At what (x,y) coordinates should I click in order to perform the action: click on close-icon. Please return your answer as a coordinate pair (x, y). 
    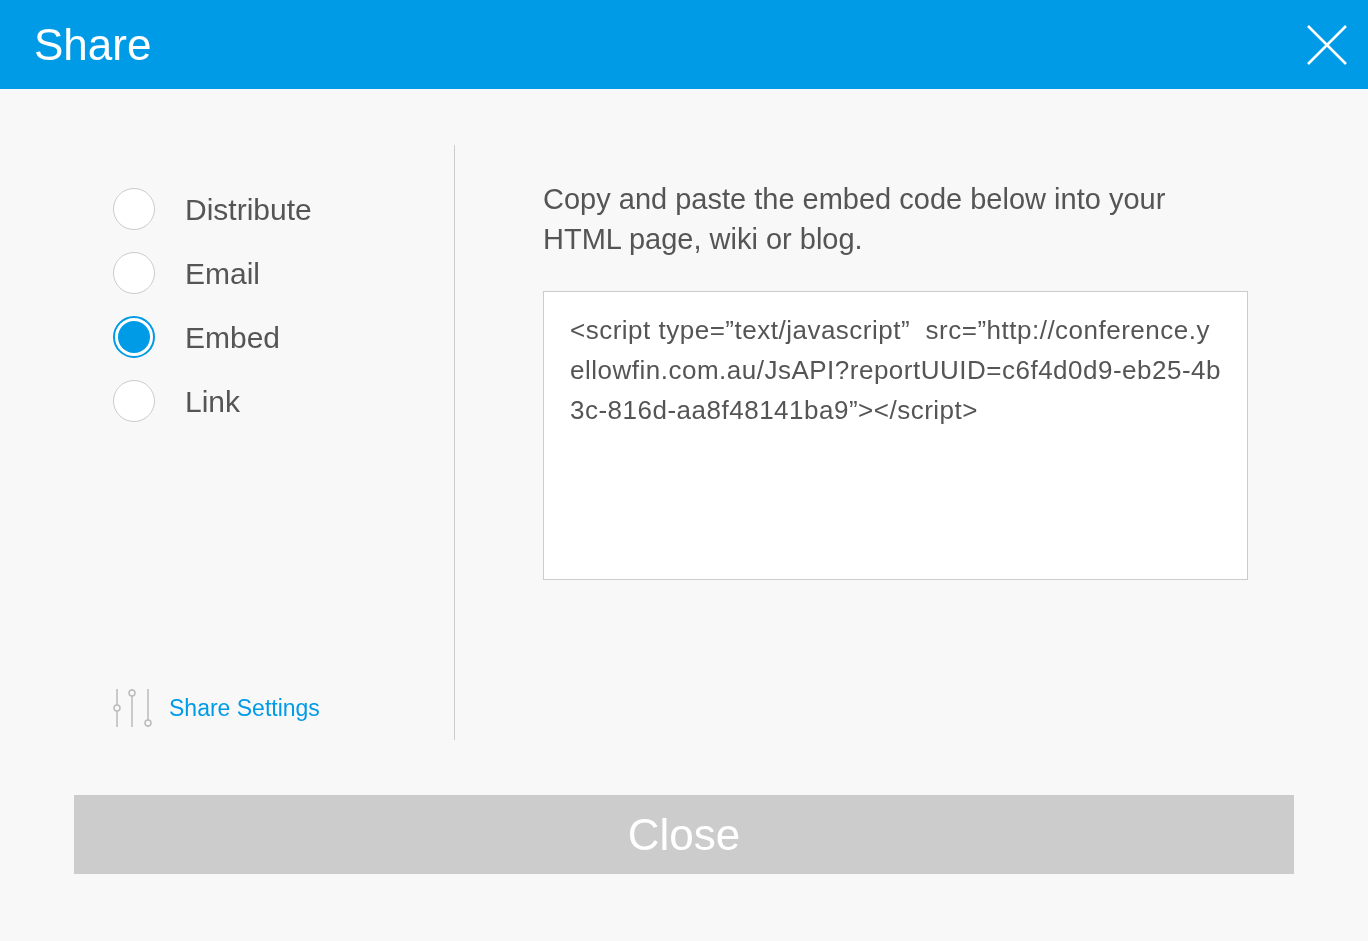
    Looking at the image, I should click on (1327, 44).